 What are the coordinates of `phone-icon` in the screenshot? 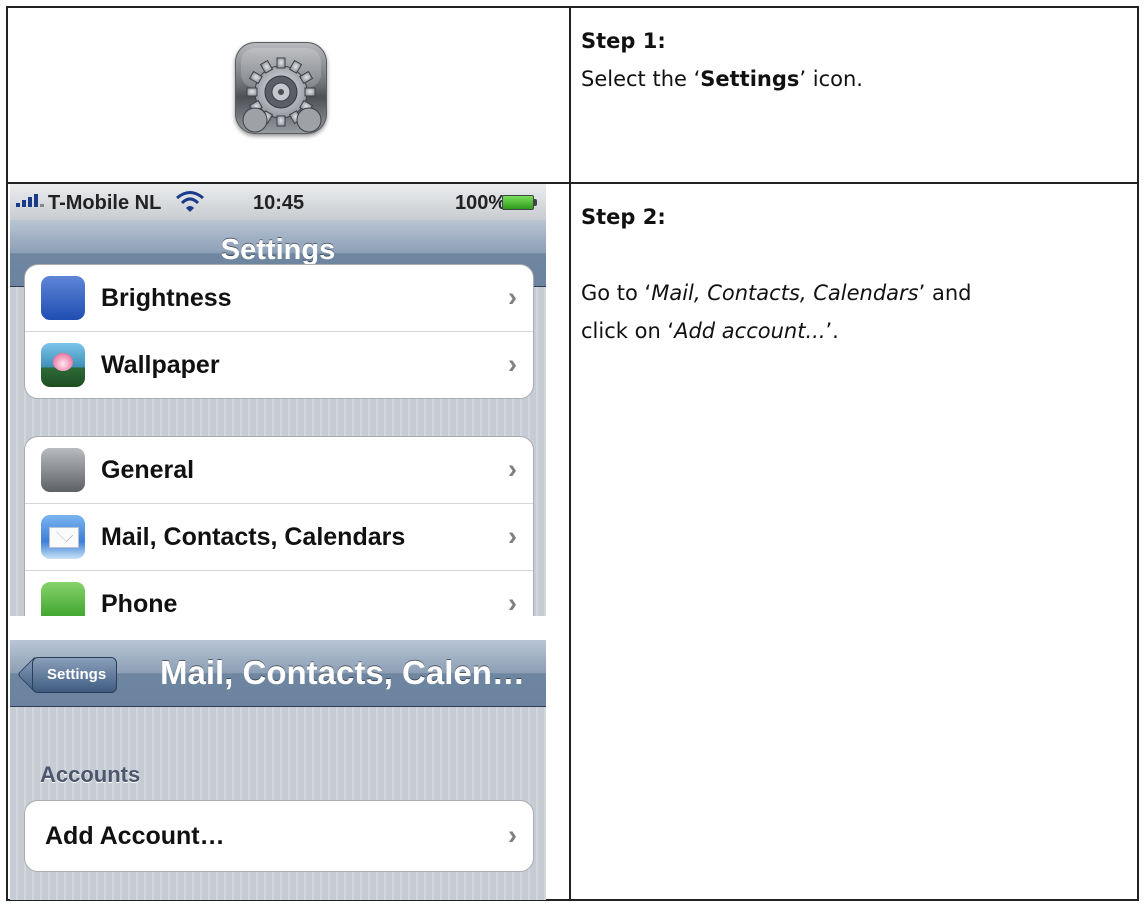 It's located at (63, 599).